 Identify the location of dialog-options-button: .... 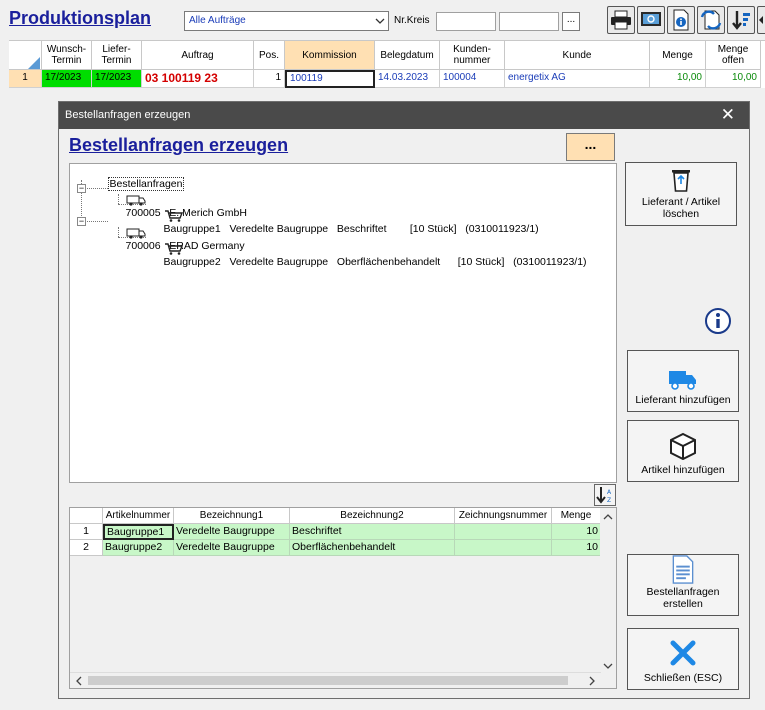
(590, 147).